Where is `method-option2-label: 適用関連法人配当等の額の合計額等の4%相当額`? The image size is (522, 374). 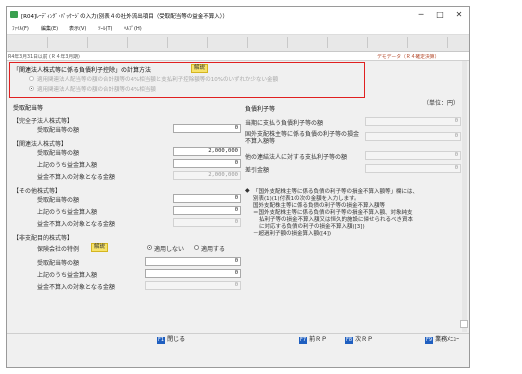 method-option2-label: 適用関連法人配当等の額の合計額等の4%相当額 is located at coordinates (96, 89).